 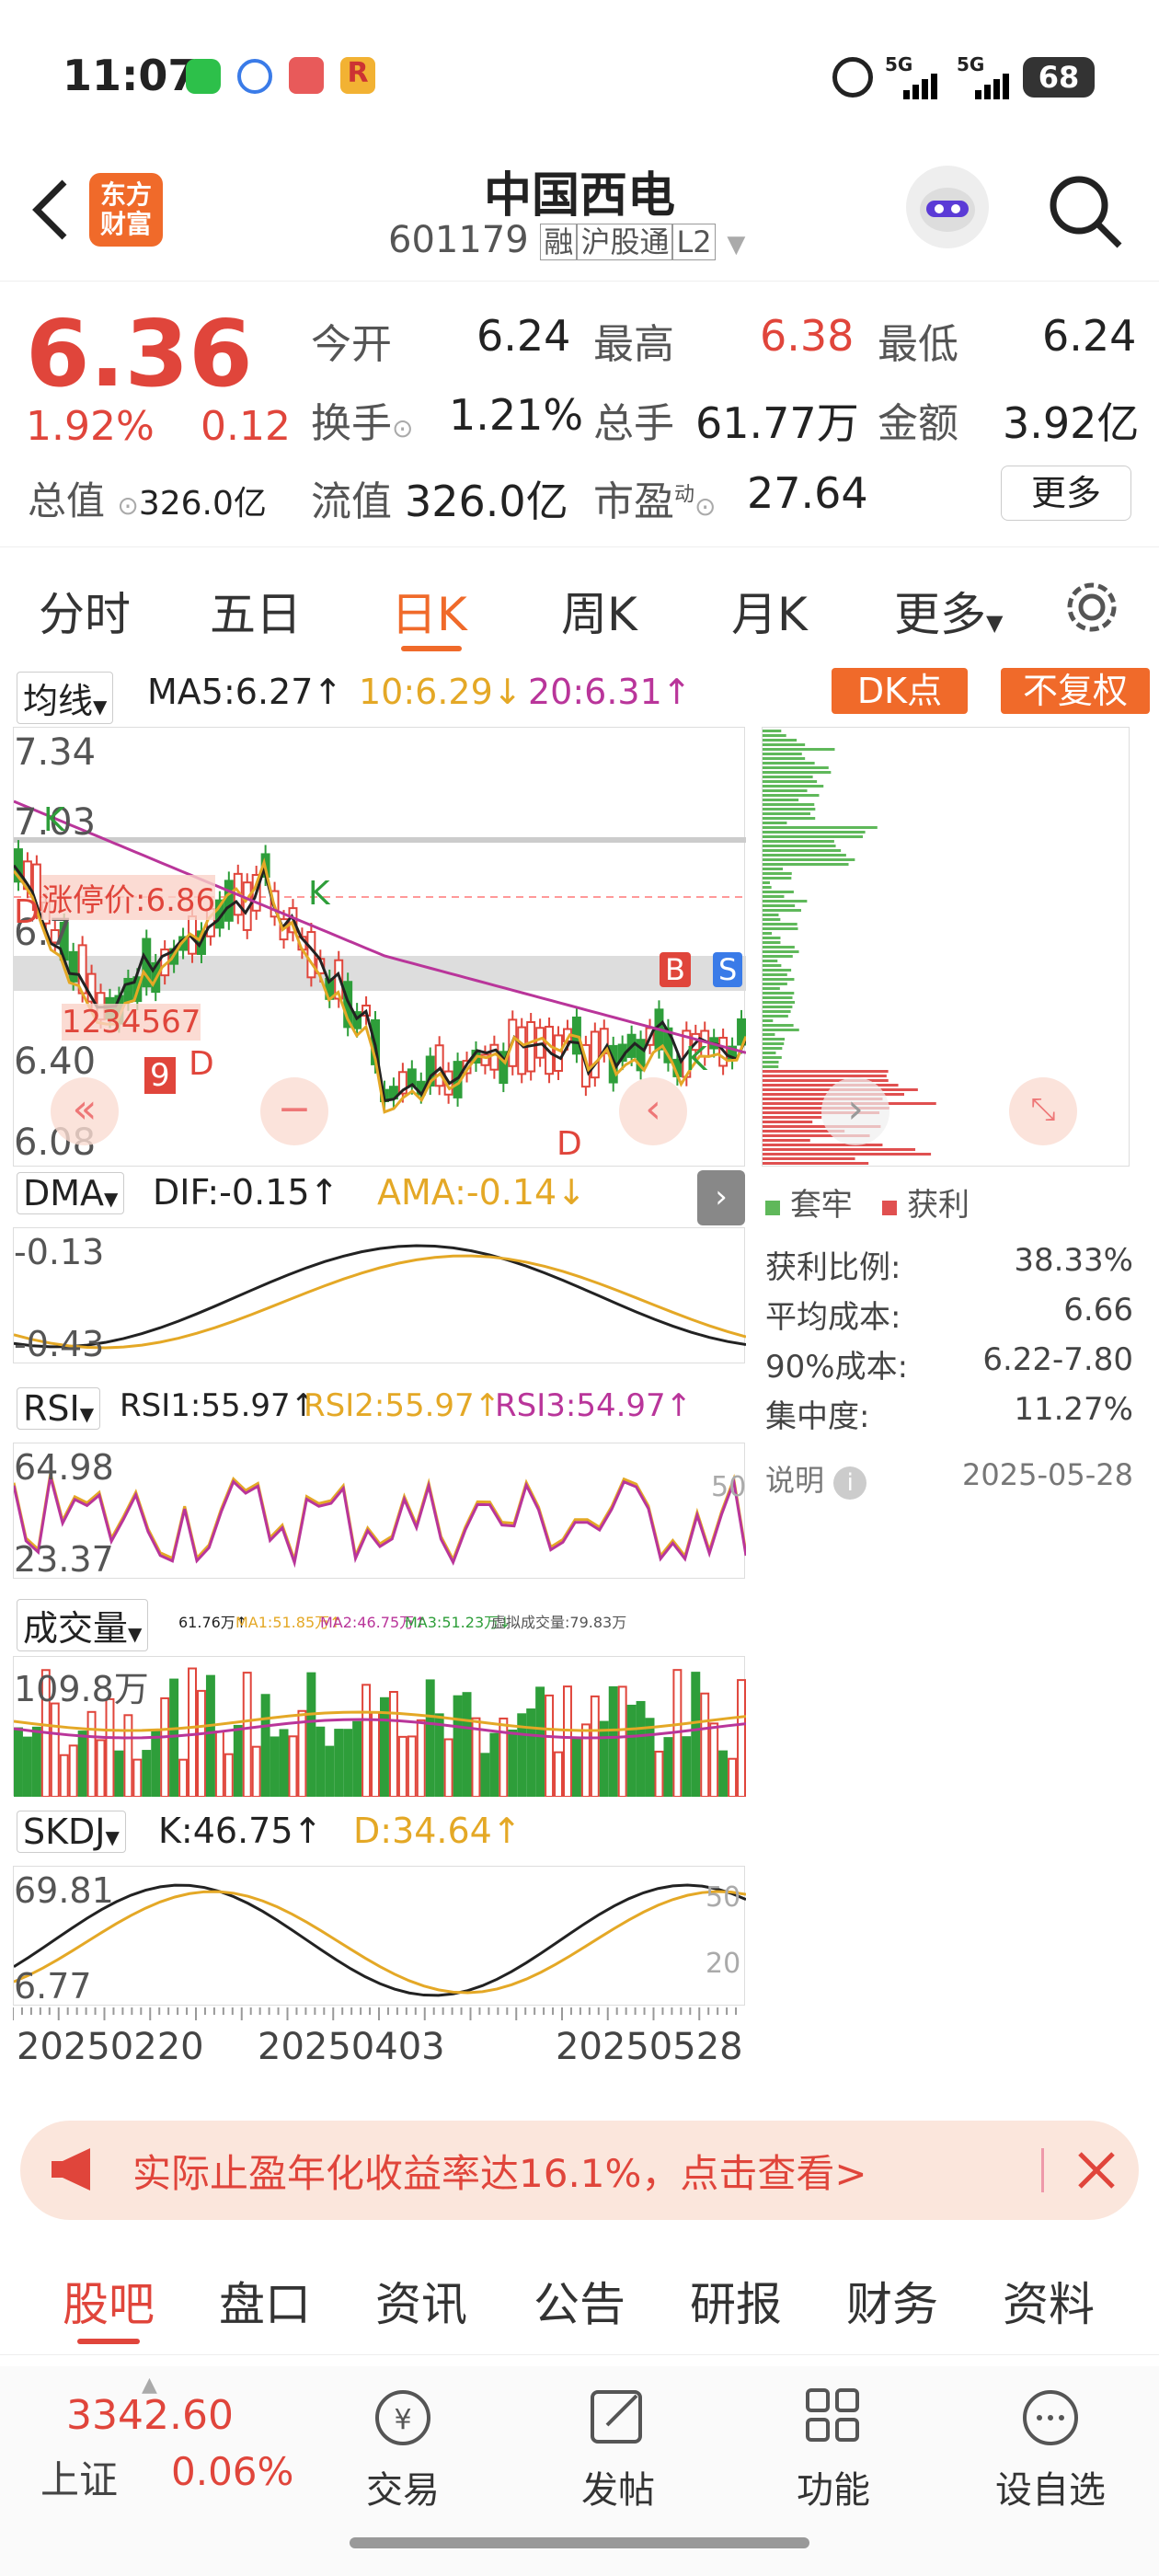 I want to click on rewind-icon: «, so click(x=85, y=1111).